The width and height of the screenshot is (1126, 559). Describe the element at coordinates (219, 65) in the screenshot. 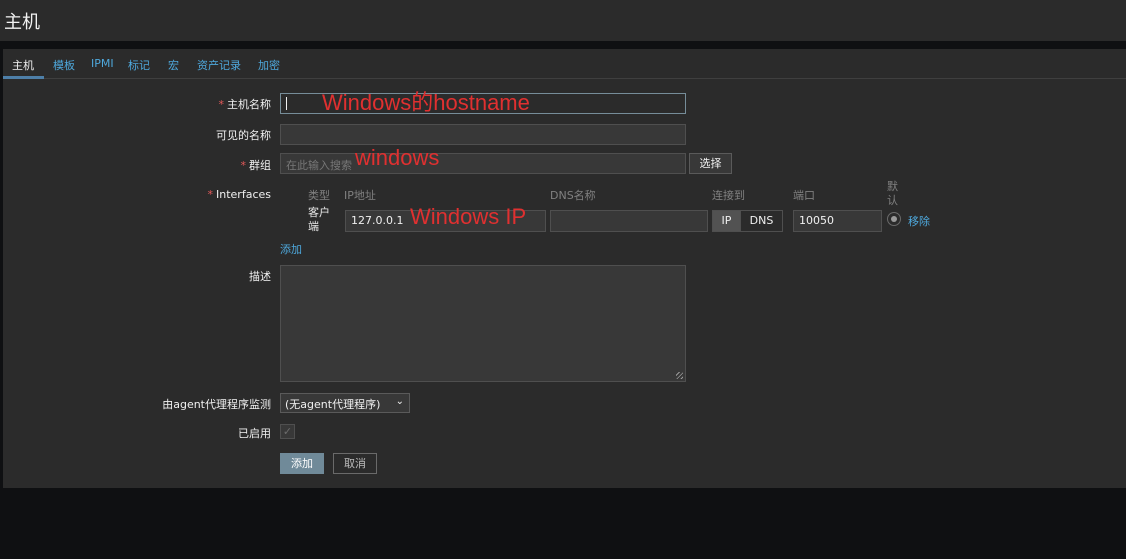

I see `tab-inventory: 资产记录` at that location.